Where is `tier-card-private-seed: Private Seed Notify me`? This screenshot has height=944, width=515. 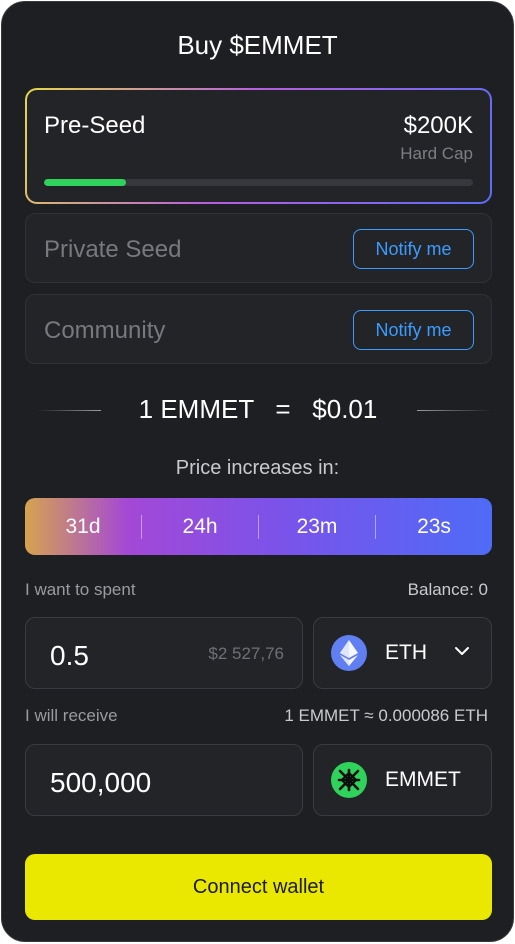
tier-card-private-seed: Private Seed Notify me is located at coordinates (258, 248).